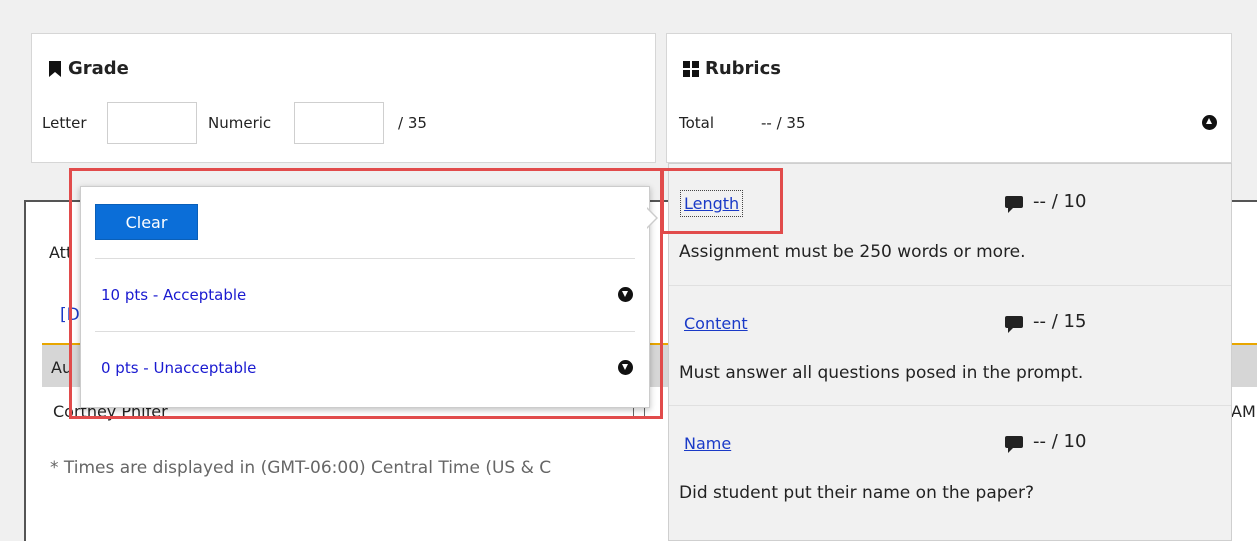 The image size is (1257, 541). I want to click on clear-button: Clear, so click(146, 222).